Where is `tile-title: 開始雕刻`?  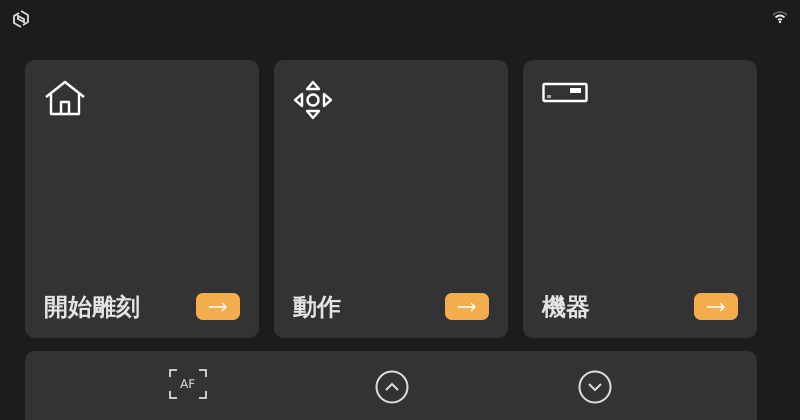
tile-title: 開始雕刻 is located at coordinates (92, 306).